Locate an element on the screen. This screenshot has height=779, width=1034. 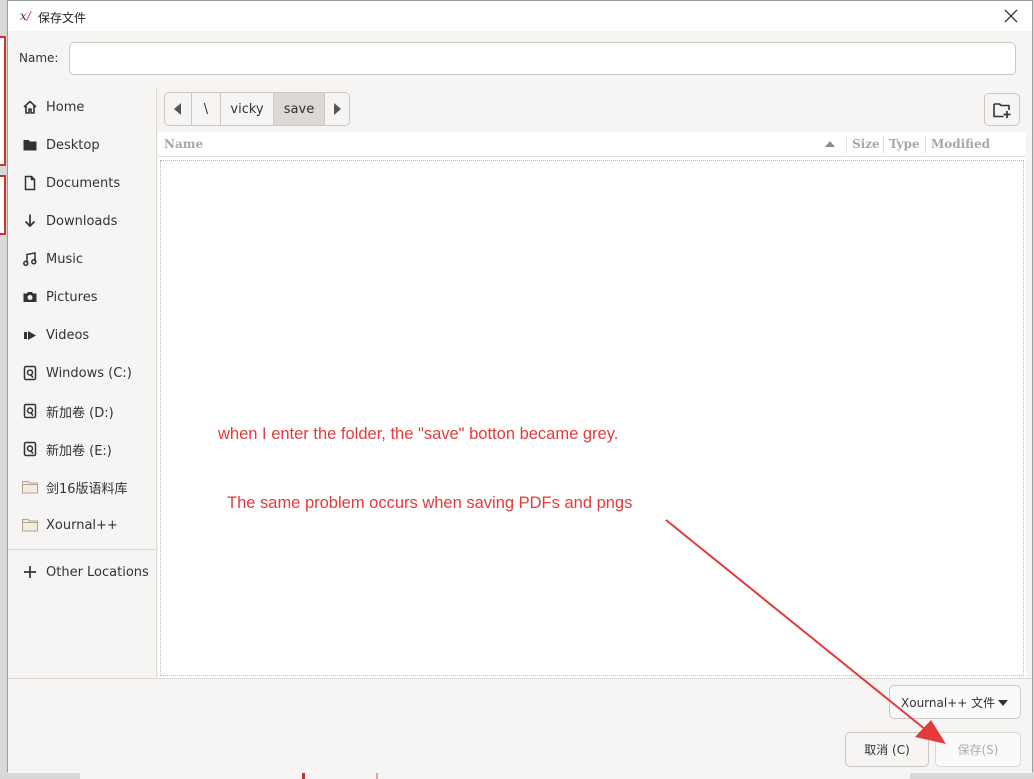
document-icon is located at coordinates (30, 183).